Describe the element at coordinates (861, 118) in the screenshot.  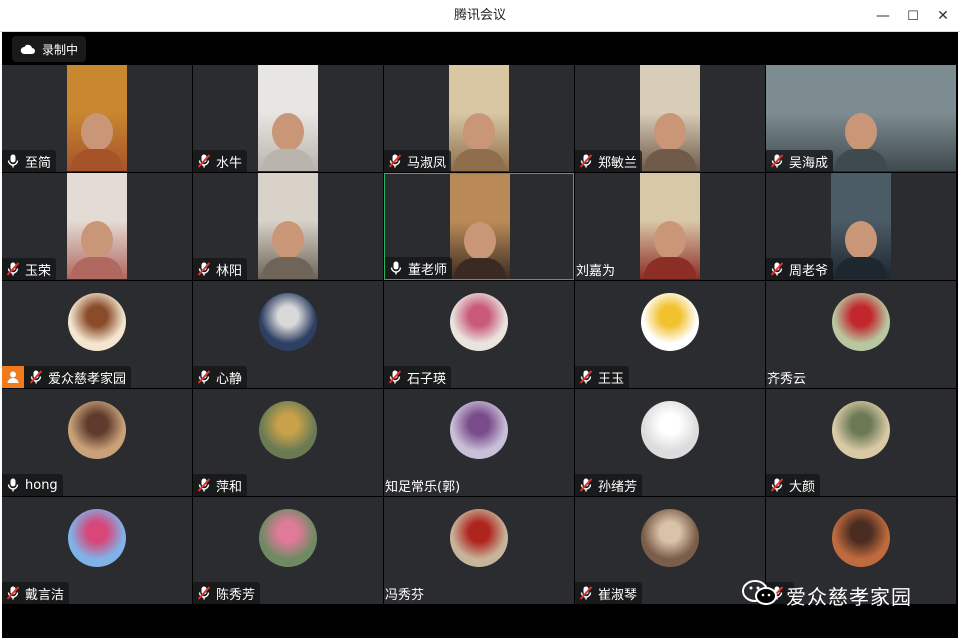
I see `participant-tile: 吴海成` at that location.